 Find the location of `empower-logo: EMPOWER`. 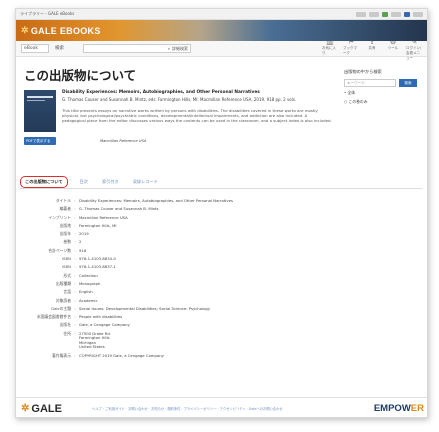

empower-logo: EMPOWER is located at coordinates (399, 408).